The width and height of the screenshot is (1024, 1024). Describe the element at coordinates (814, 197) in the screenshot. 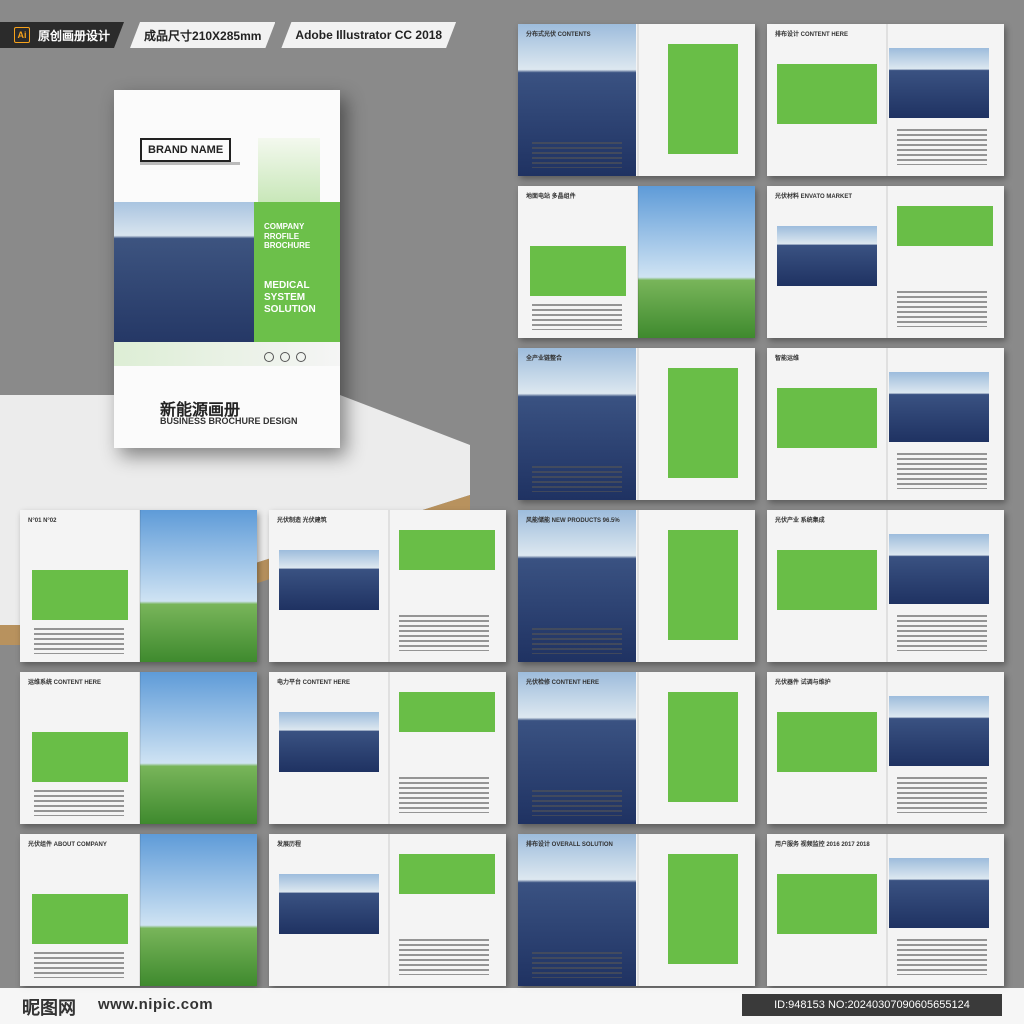

I see `spread-title: 光伏材料 ENVATO MARKET` at that location.